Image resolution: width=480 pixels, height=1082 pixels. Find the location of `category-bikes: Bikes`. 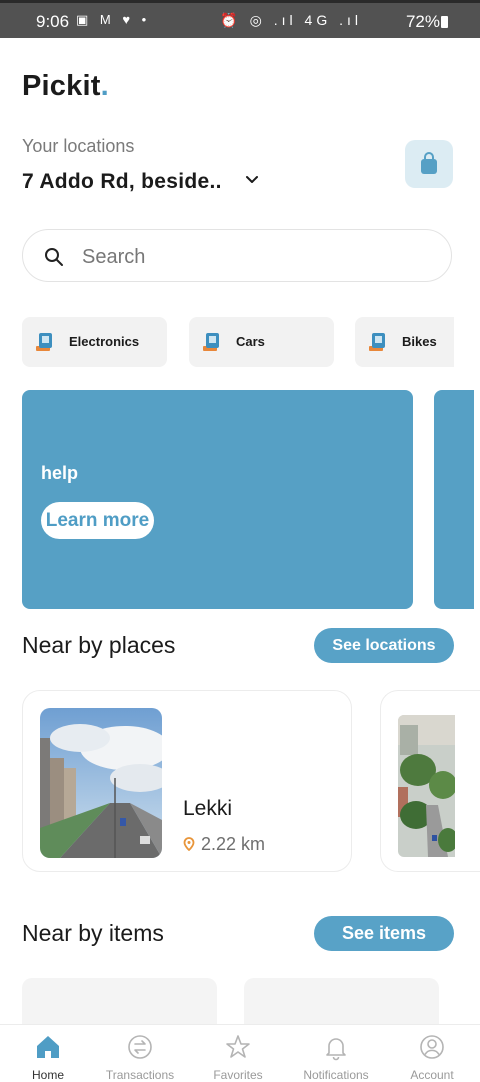

category-bikes: Bikes is located at coordinates (404, 342).